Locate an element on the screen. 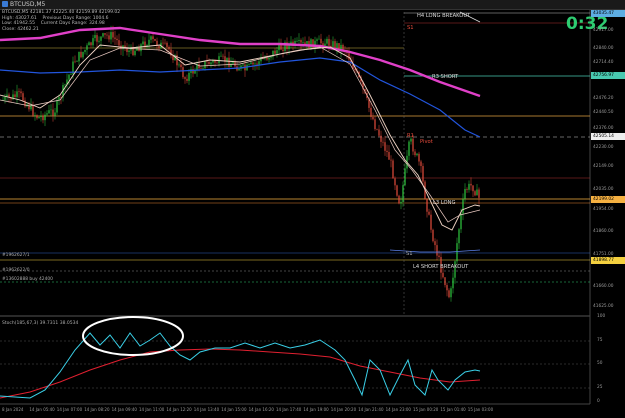  highlight-ellipse is located at coordinates (133, 336).